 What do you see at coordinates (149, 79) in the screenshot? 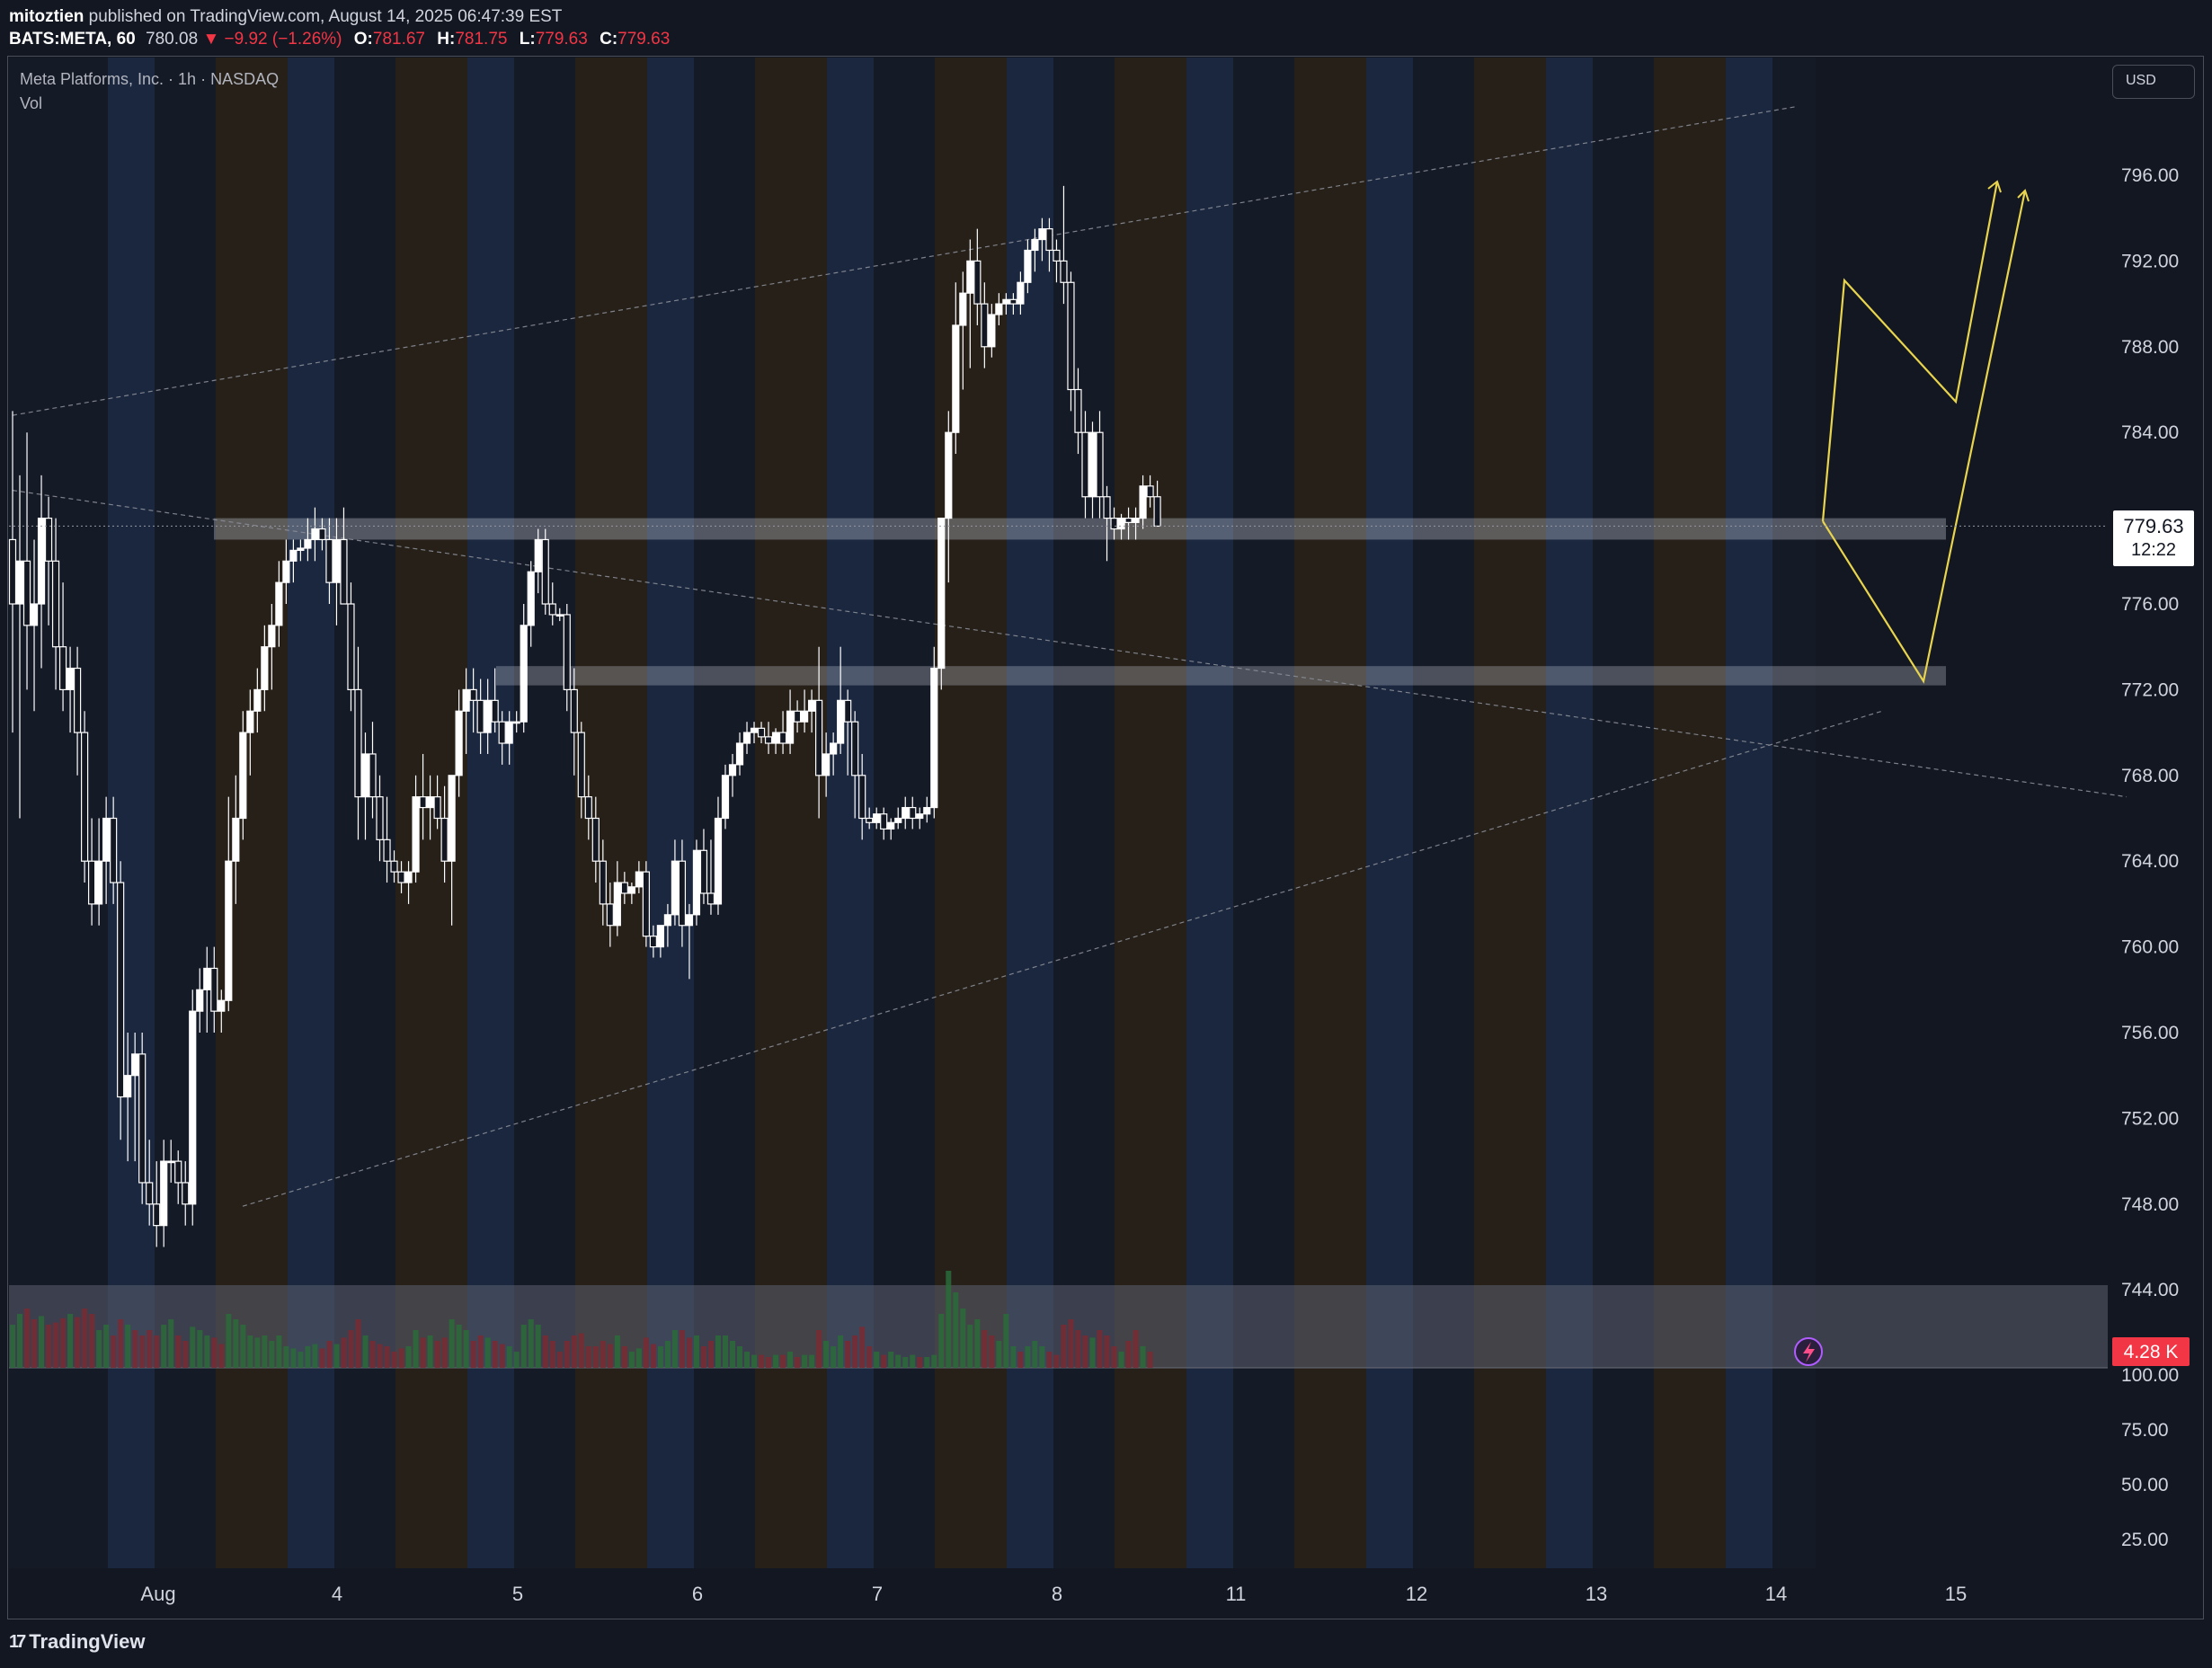
I see `legend-title: Meta Platforms, Inc. · 1h · NASDAQ` at bounding box center [149, 79].